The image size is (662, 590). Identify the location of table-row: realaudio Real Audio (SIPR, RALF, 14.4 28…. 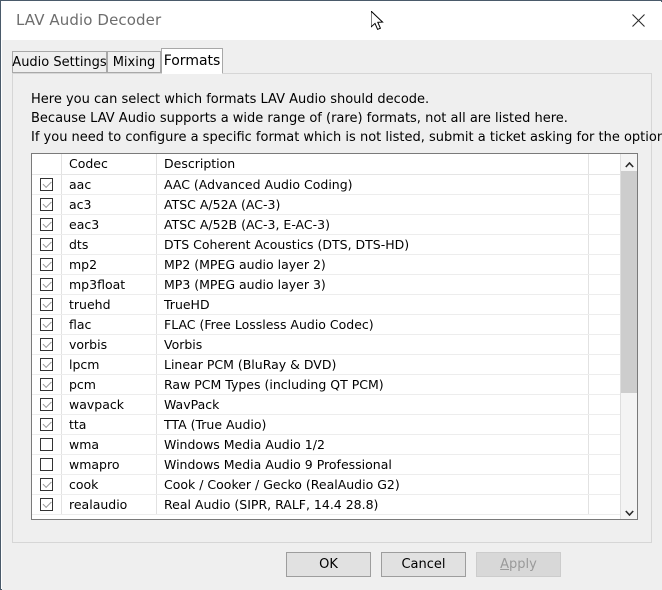
(327, 505).